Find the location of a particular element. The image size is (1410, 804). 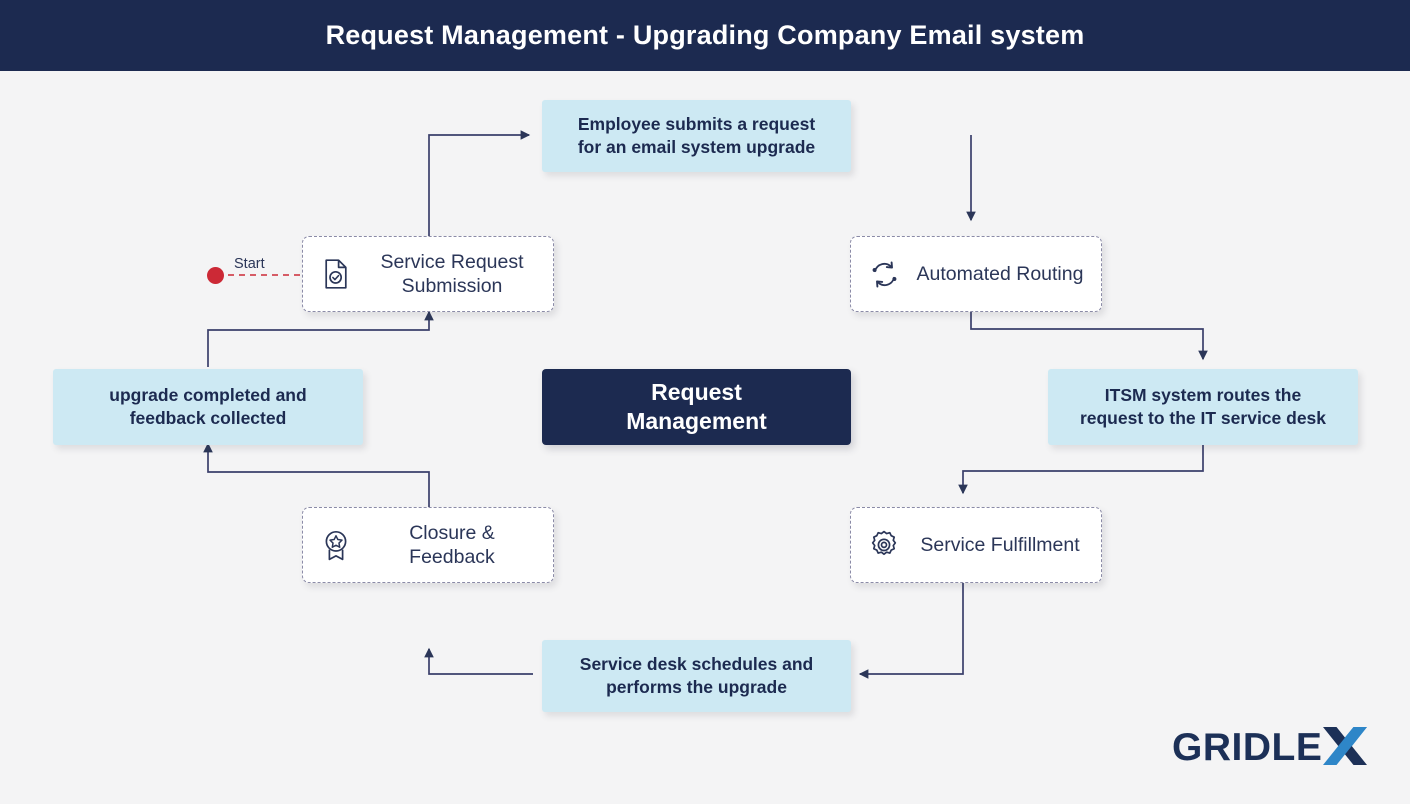

node-label-line1: upgrade completed and is located at coordinates (208, 394).